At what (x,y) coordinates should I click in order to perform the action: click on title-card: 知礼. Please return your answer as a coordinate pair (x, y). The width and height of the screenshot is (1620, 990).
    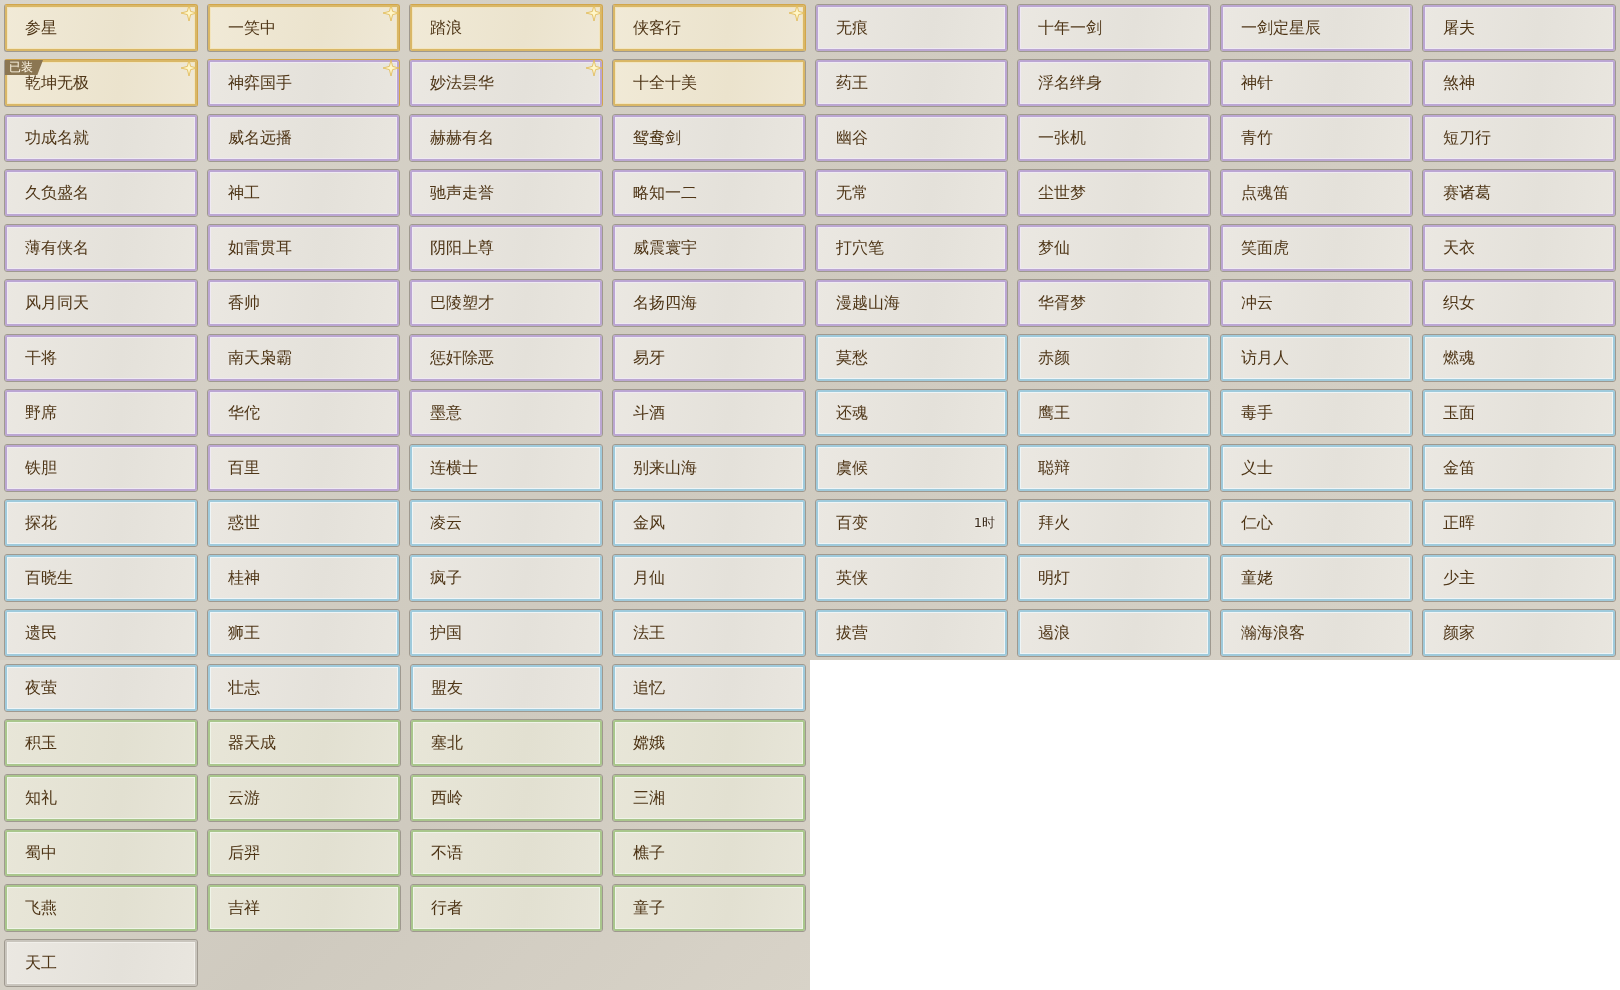
    Looking at the image, I should click on (101, 798).